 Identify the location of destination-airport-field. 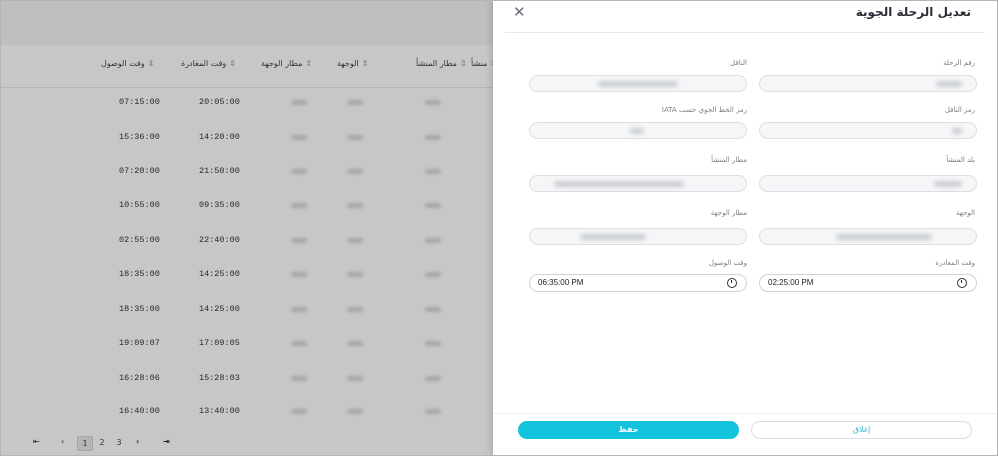
(638, 236).